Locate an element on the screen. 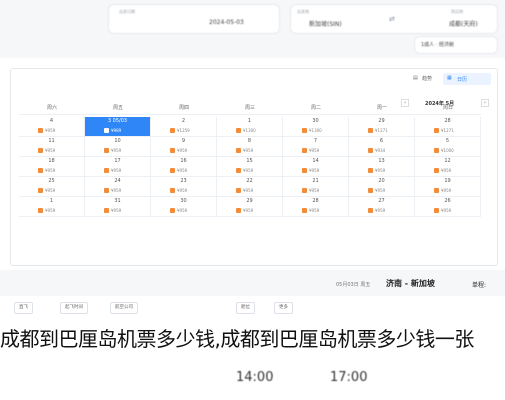 The width and height of the screenshot is (505, 400). calendar-day-cell: 30 ¥959 is located at coordinates (184, 207).